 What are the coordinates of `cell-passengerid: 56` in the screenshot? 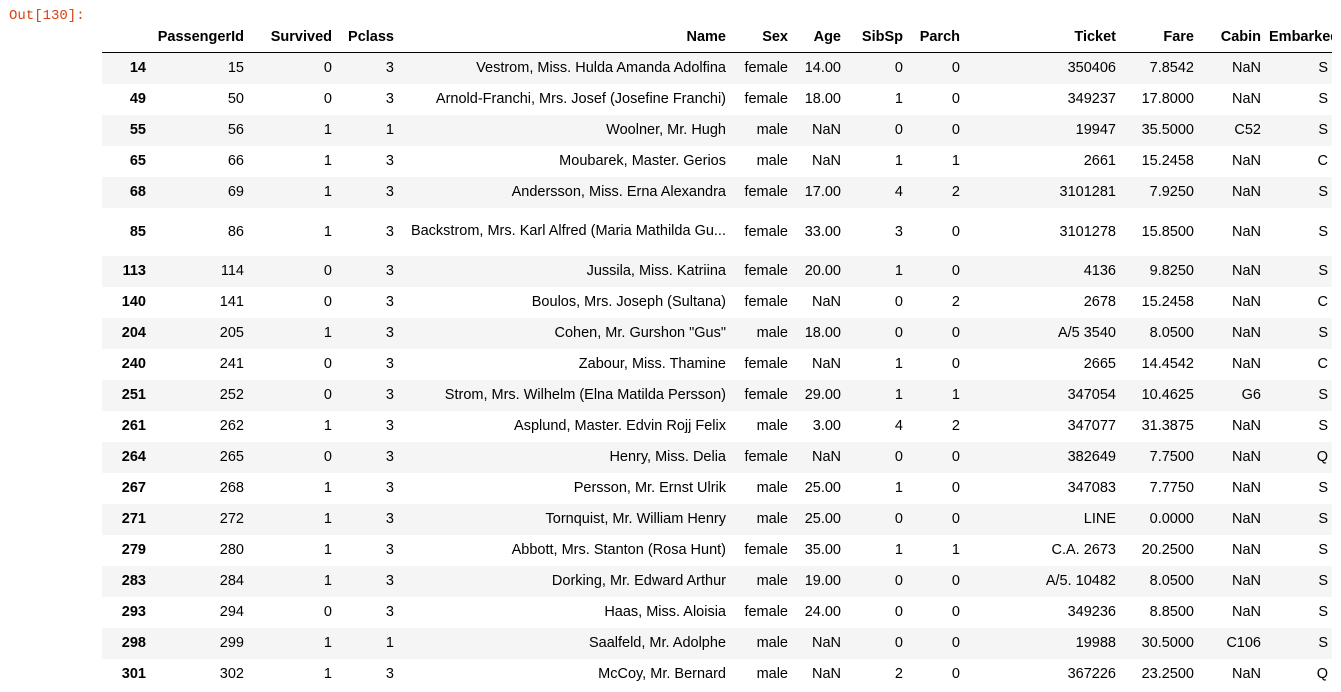 It's located at (235, 130).